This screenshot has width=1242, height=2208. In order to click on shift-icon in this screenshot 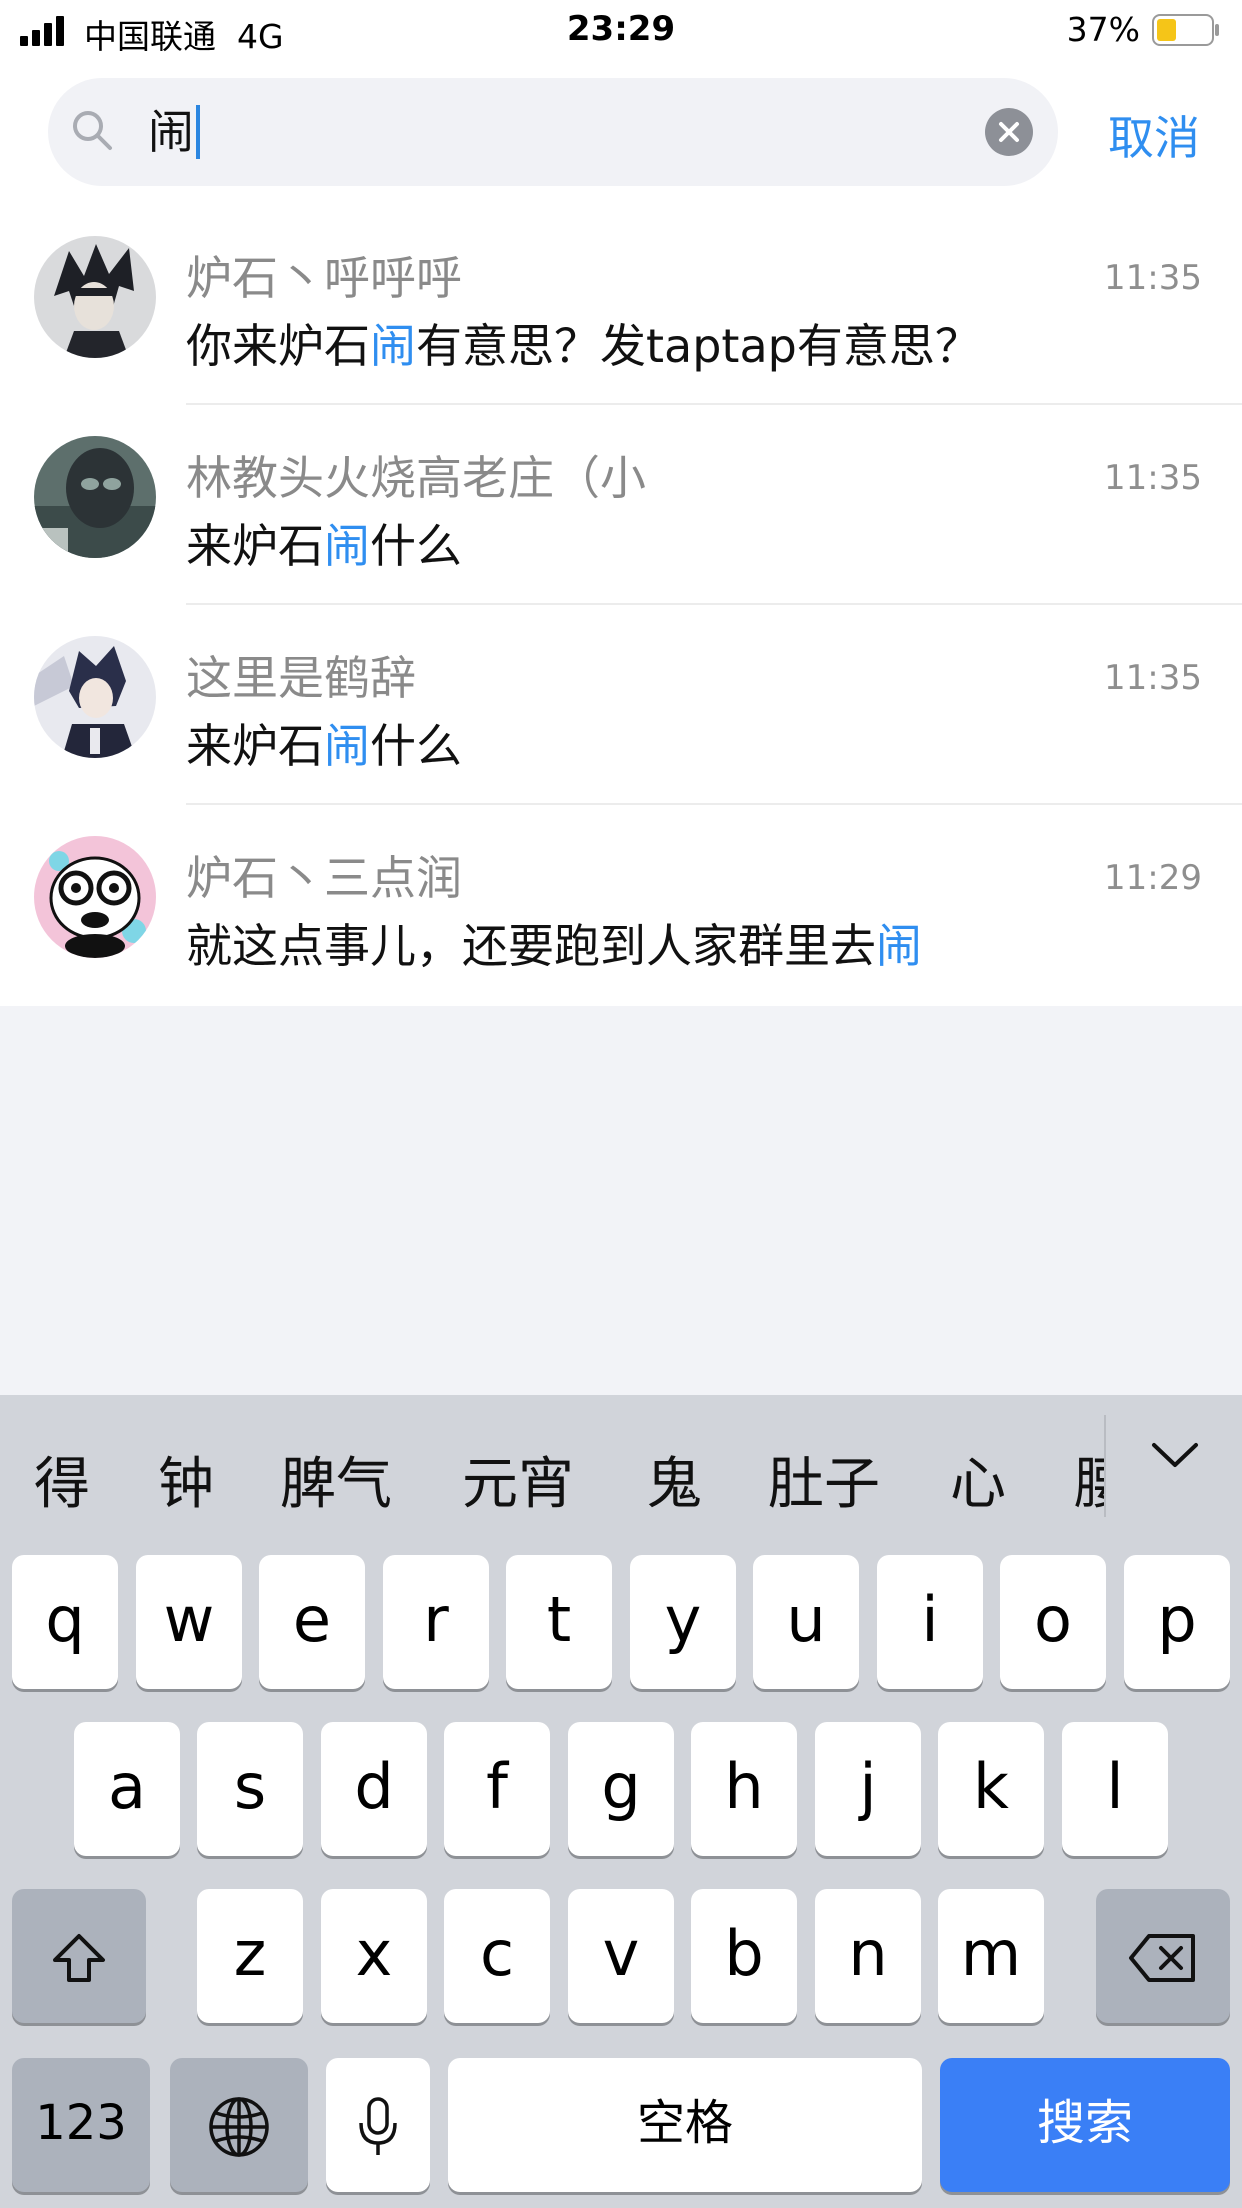, I will do `click(79, 1957)`.